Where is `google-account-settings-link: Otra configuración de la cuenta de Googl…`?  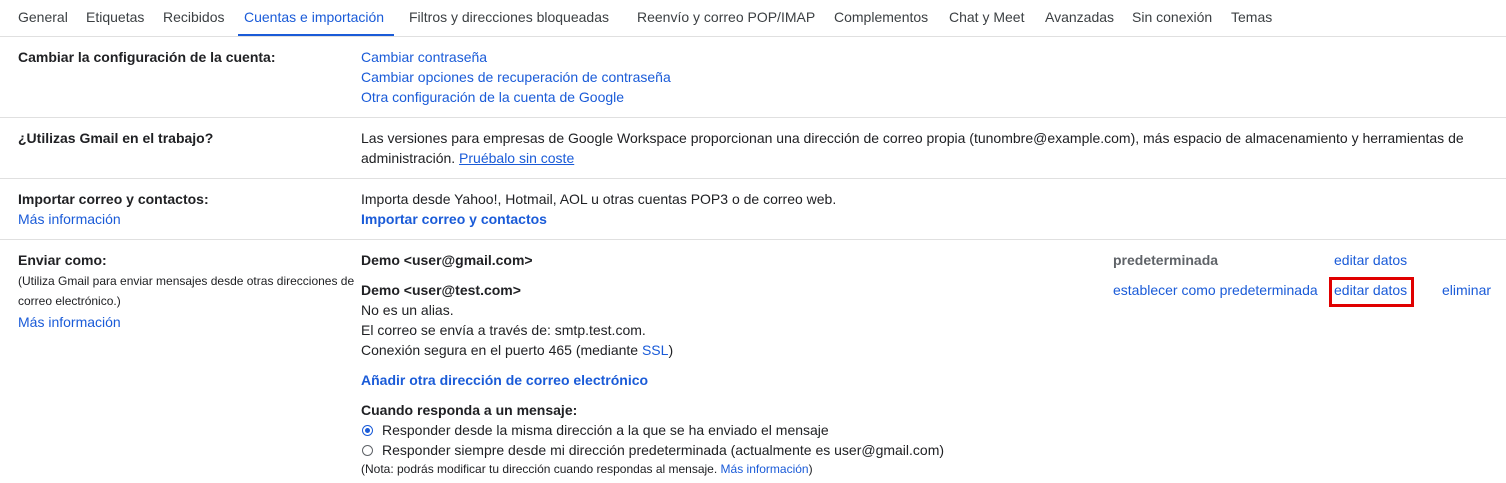
google-account-settings-link: Otra configuración de la cuenta de Googl… is located at coordinates (492, 97).